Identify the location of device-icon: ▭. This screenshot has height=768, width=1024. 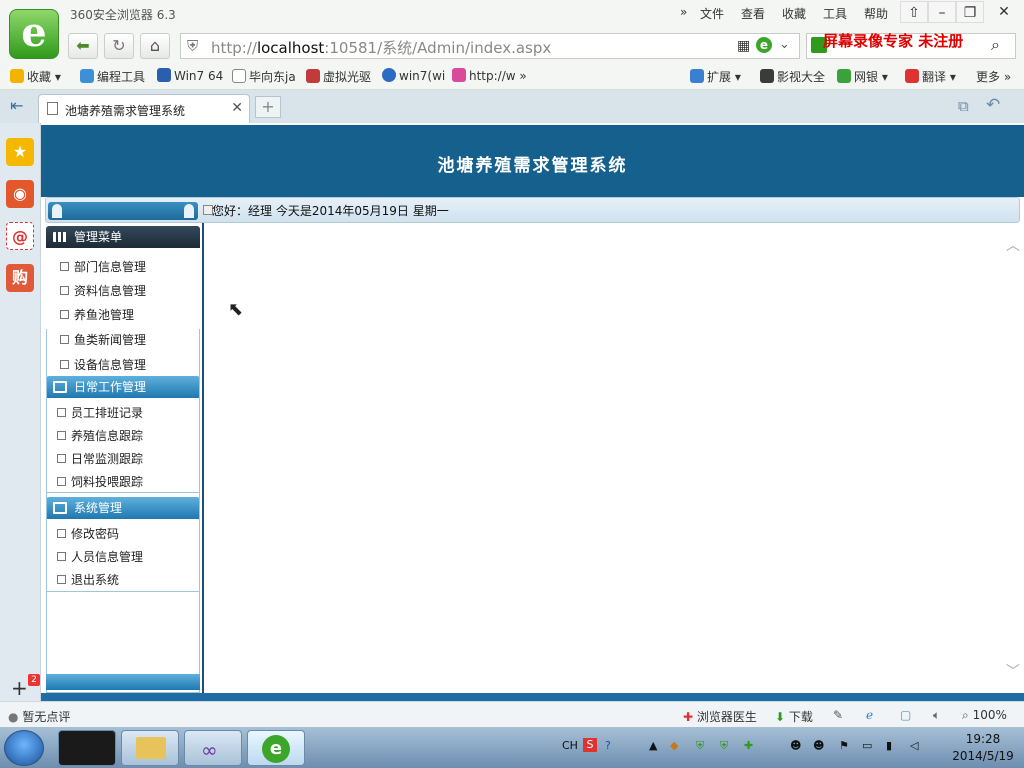
(867, 745).